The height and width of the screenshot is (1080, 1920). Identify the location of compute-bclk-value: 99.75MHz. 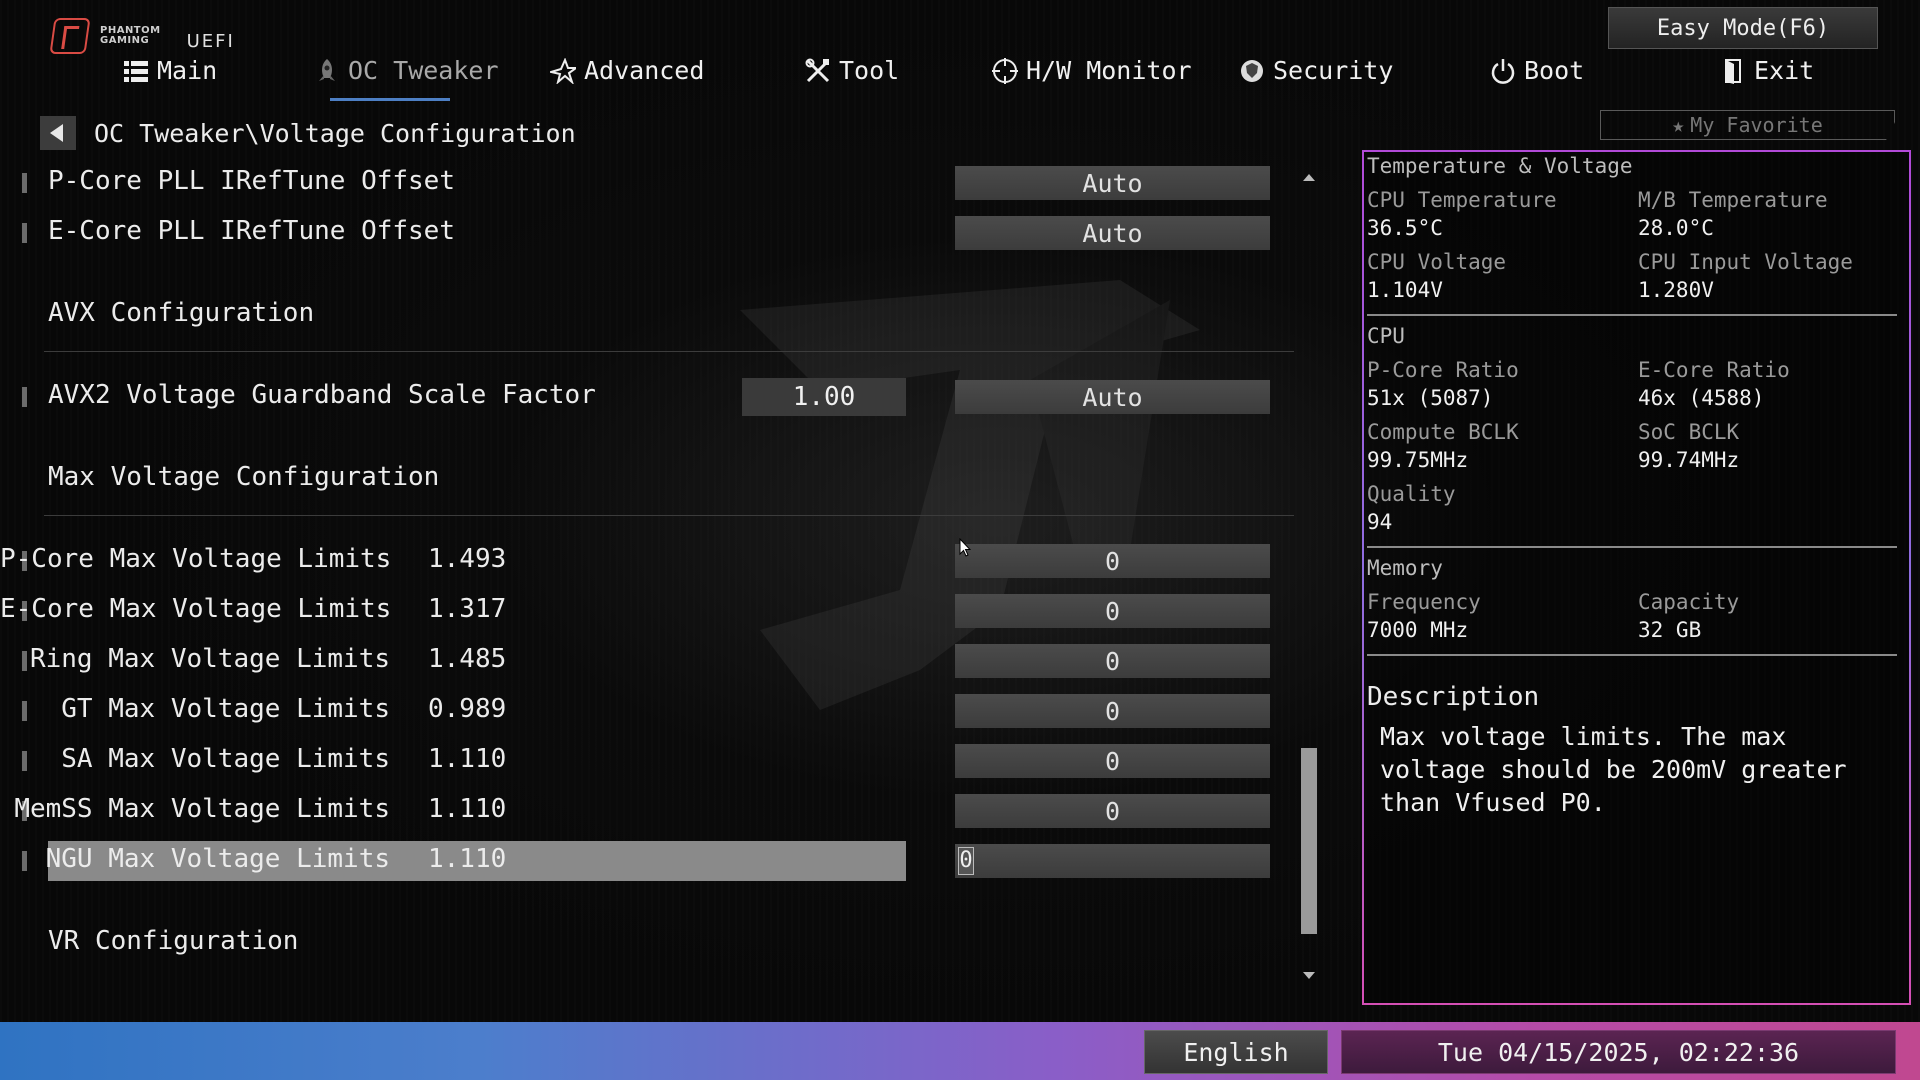
(1418, 460).